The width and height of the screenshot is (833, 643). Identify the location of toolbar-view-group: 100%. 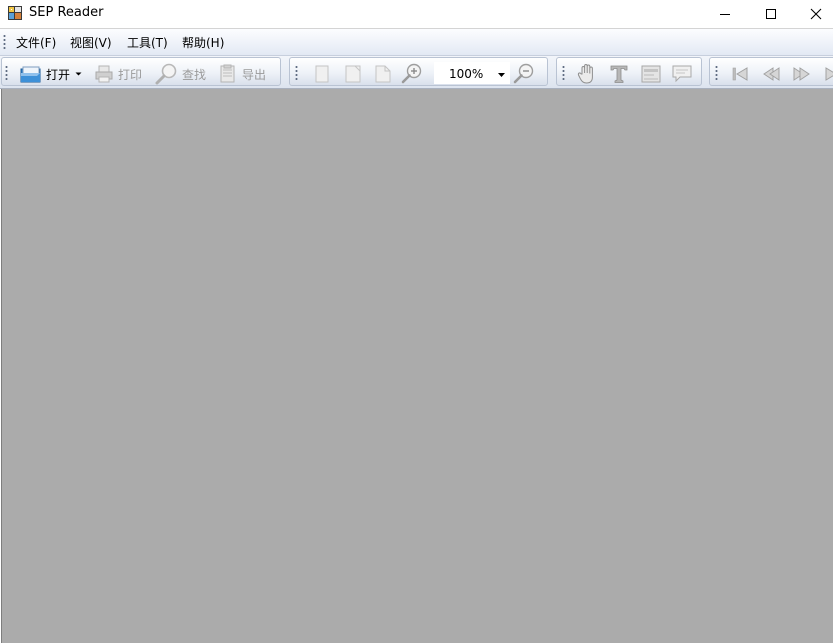
(418, 71).